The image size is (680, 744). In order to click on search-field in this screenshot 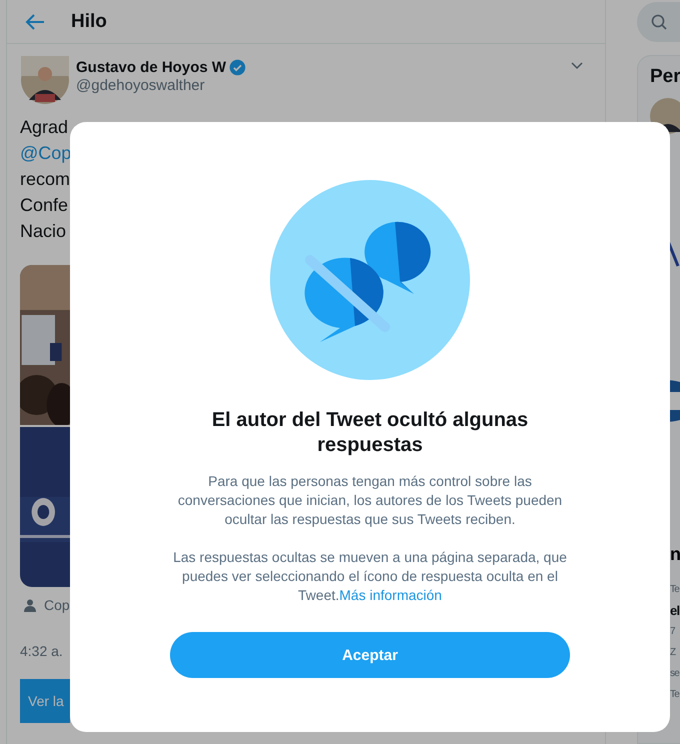, I will do `click(658, 22)`.